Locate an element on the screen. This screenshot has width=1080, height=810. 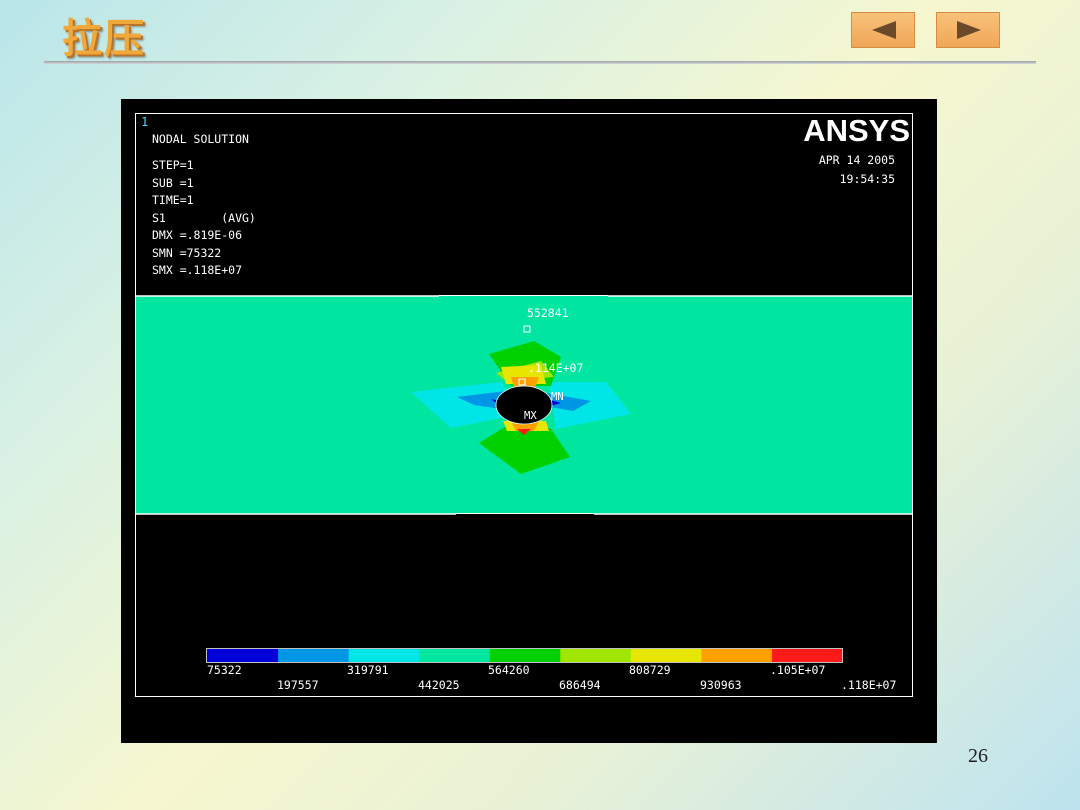
far-value-label: 552841 is located at coordinates (548, 313).